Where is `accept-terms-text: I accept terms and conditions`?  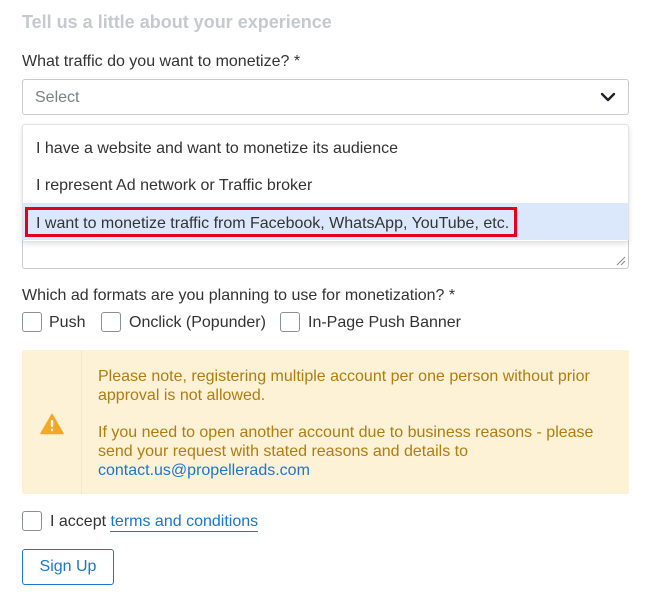
accept-terms-text: I accept terms and conditions is located at coordinates (154, 522).